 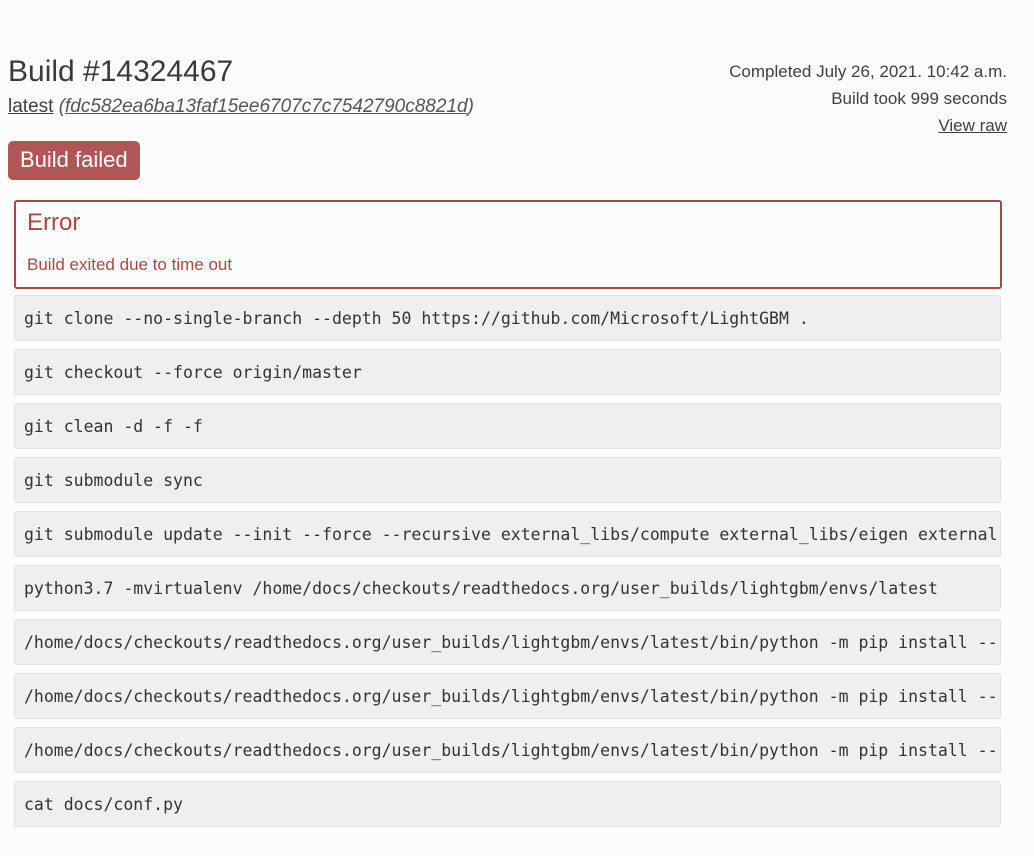 I want to click on command-row: git checkout --force origin/master, so click(x=507, y=372).